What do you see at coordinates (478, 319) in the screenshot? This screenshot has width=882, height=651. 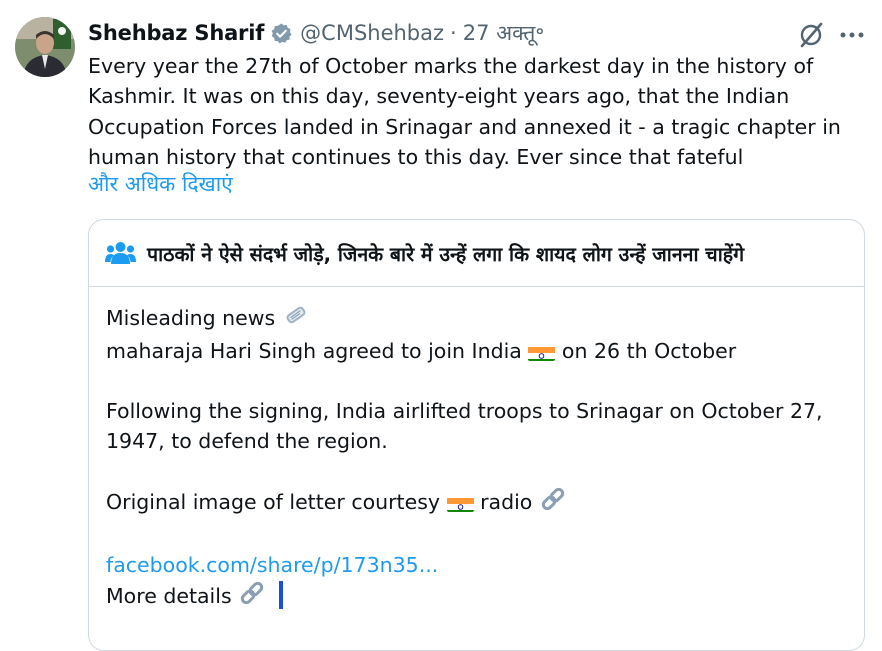 I see `note-line: Misleading news` at bounding box center [478, 319].